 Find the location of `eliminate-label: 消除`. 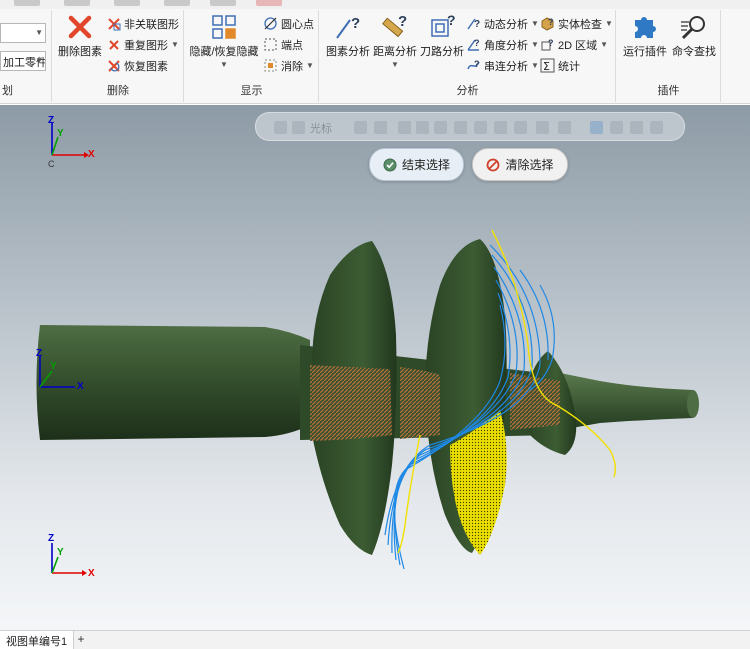

eliminate-label: 消除 is located at coordinates (292, 66).